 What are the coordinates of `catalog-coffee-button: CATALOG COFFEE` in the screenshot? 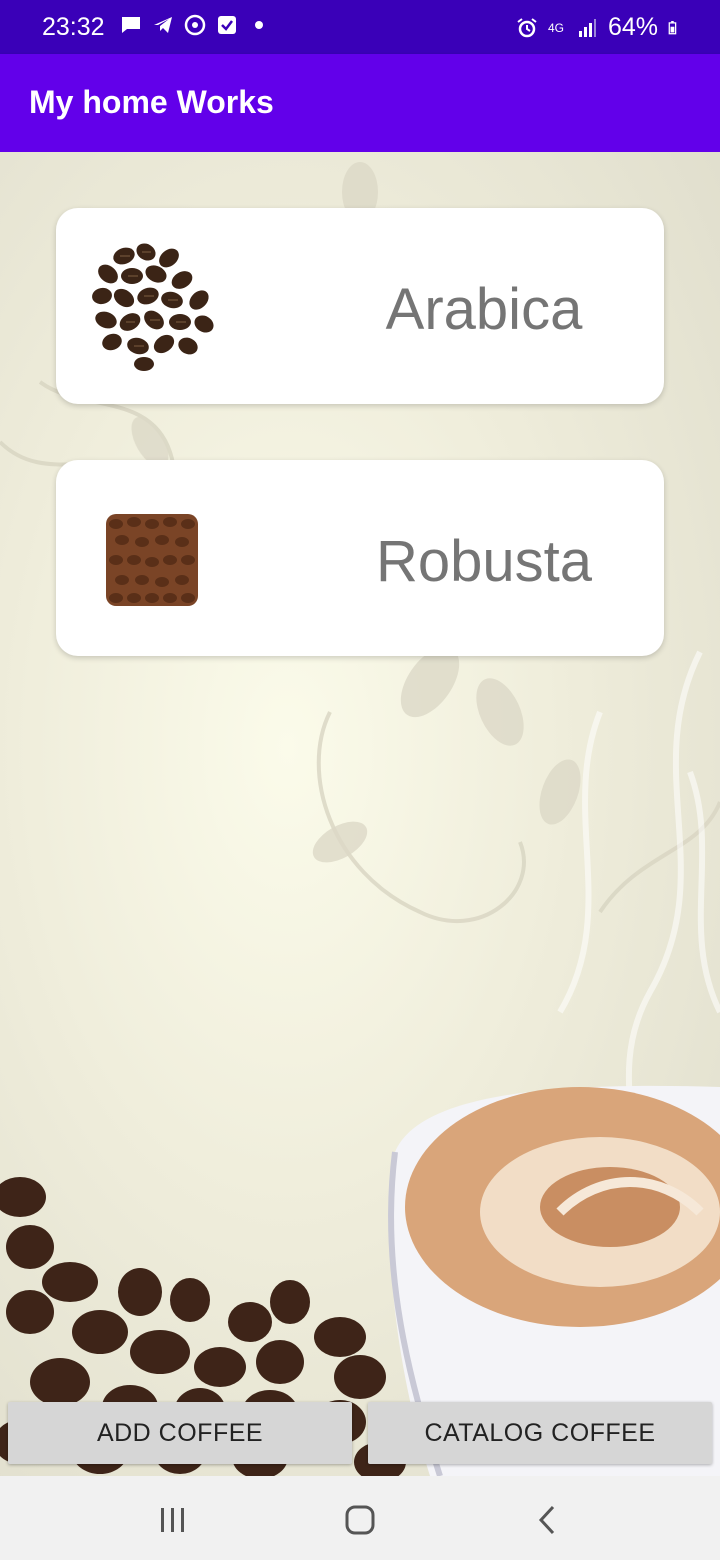 It's located at (540, 1433).